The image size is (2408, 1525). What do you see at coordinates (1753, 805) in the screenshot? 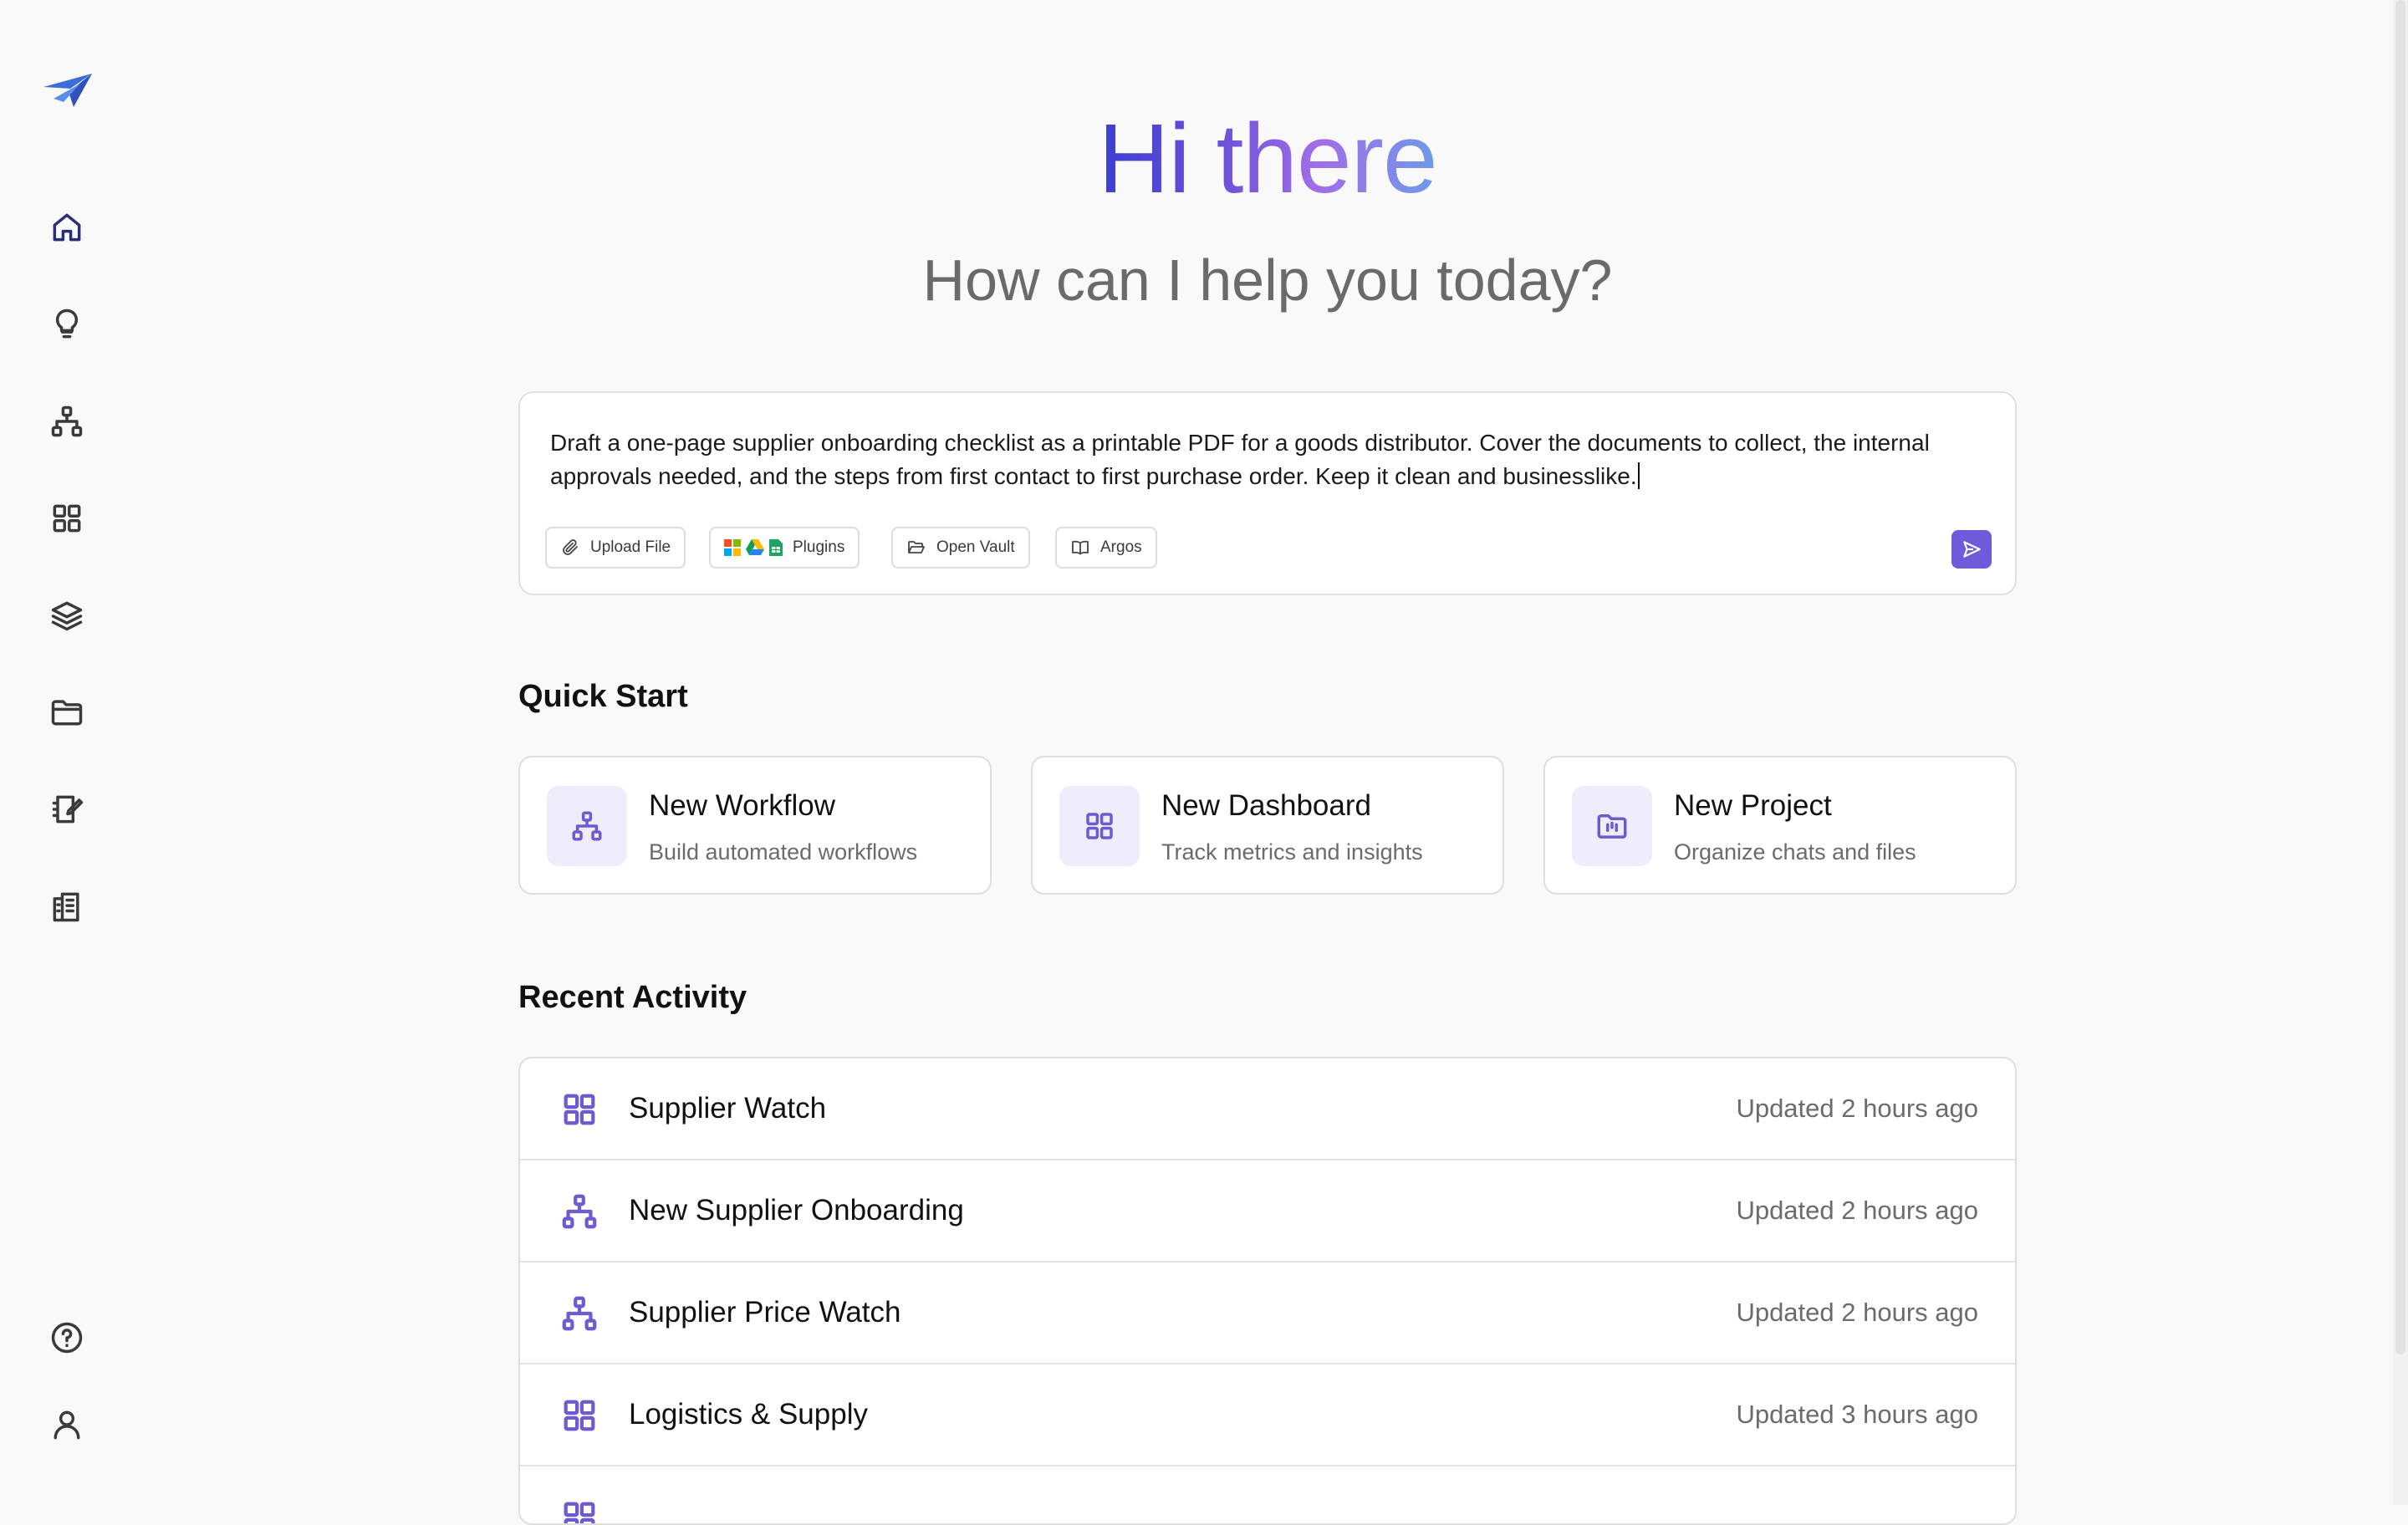
I see `card-title: New Project` at bounding box center [1753, 805].